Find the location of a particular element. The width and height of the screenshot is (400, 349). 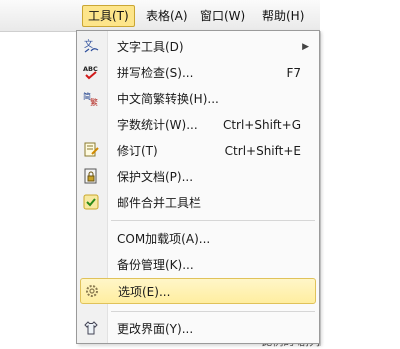

menu-item-text-tools: 文 文字工具(D) ▶ is located at coordinates (198, 46).